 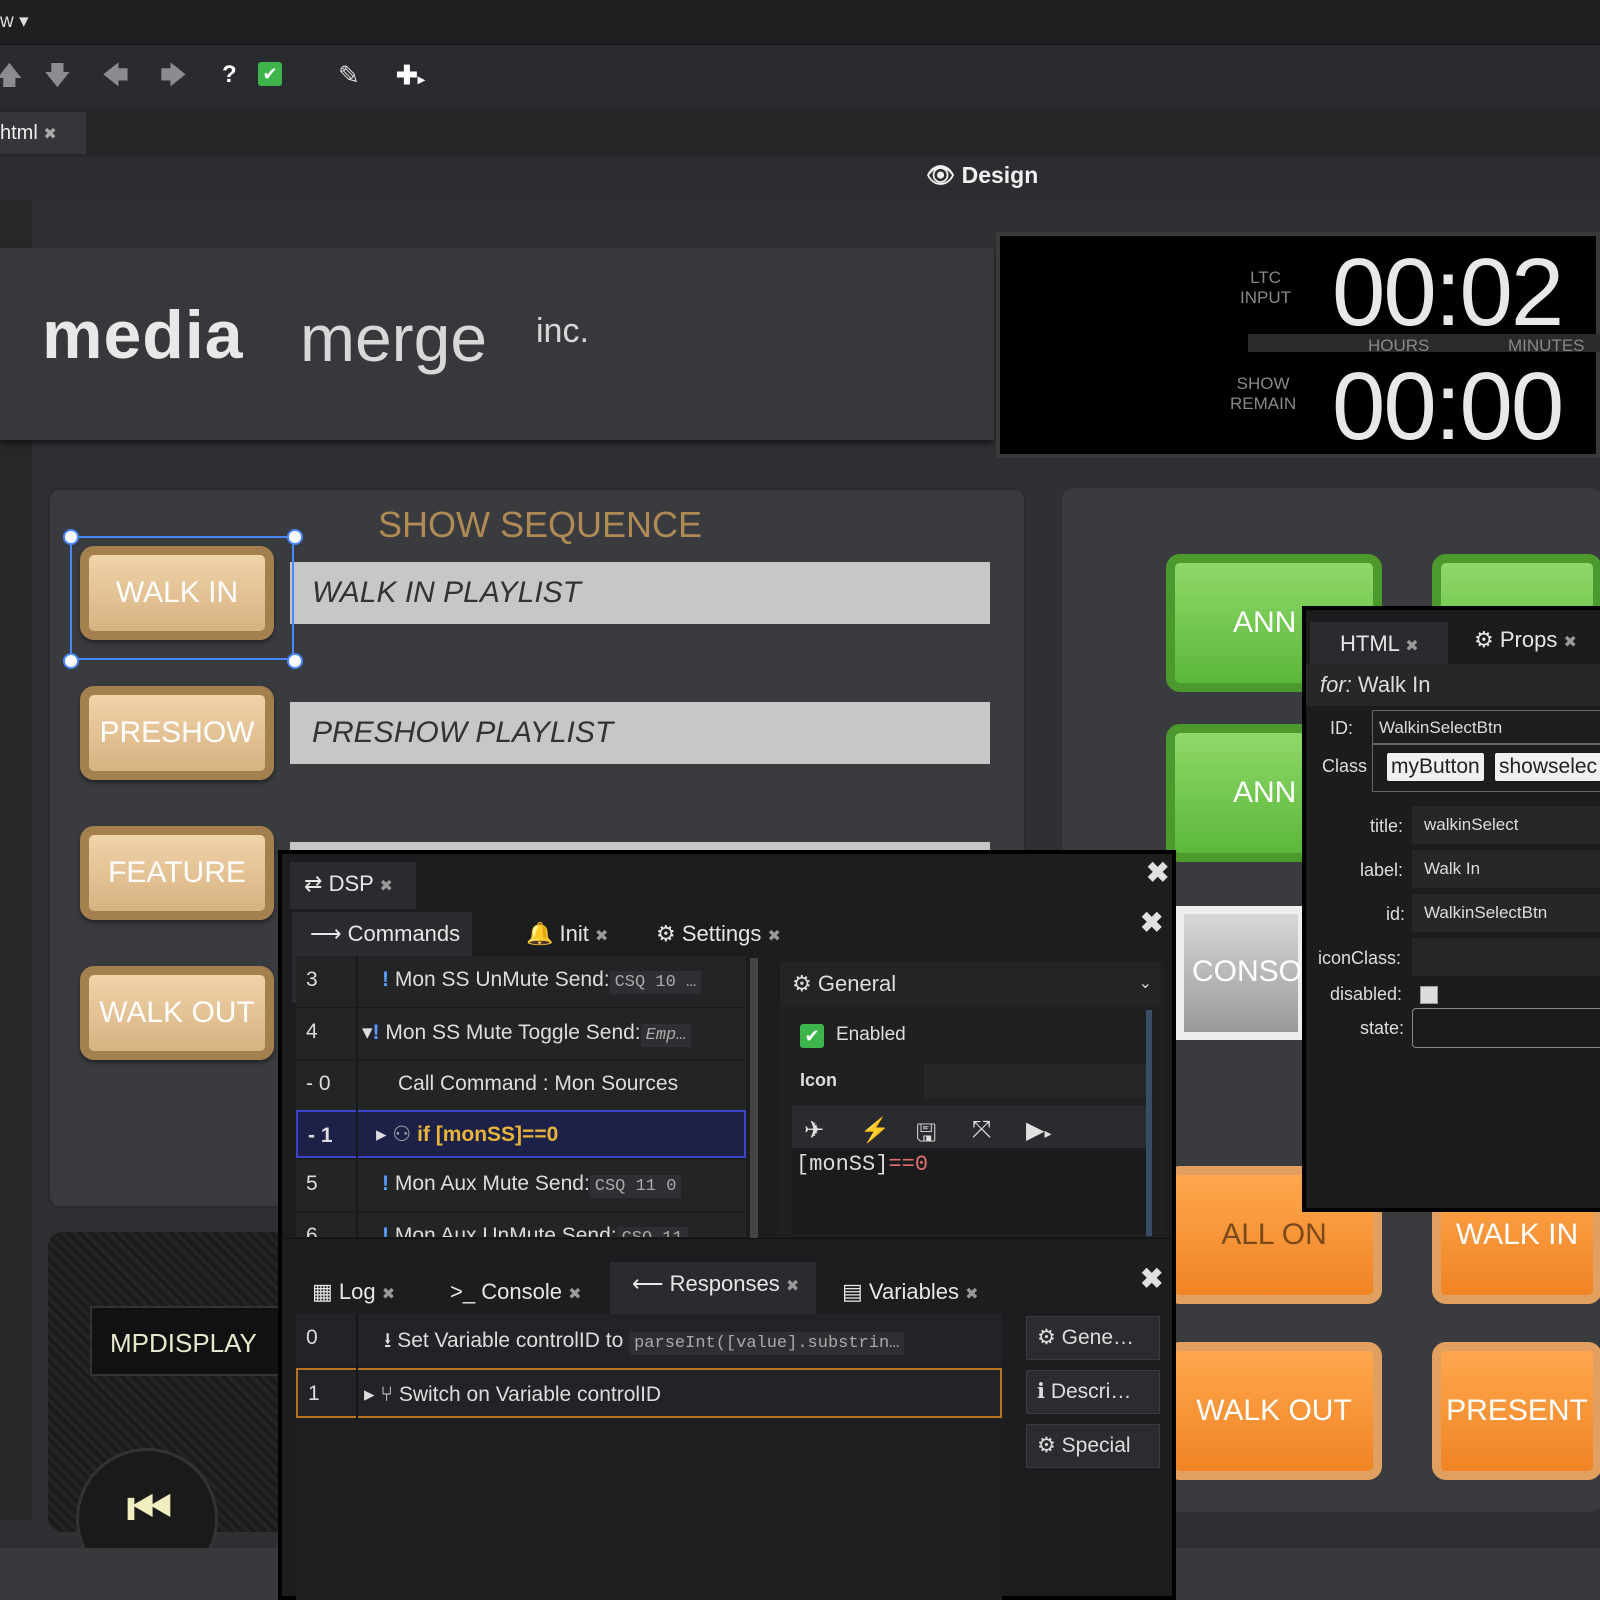 What do you see at coordinates (521, 1225) in the screenshot?
I see `command-row: 6 ! Mon Aux UnMute Send:CSQ 11` at bounding box center [521, 1225].